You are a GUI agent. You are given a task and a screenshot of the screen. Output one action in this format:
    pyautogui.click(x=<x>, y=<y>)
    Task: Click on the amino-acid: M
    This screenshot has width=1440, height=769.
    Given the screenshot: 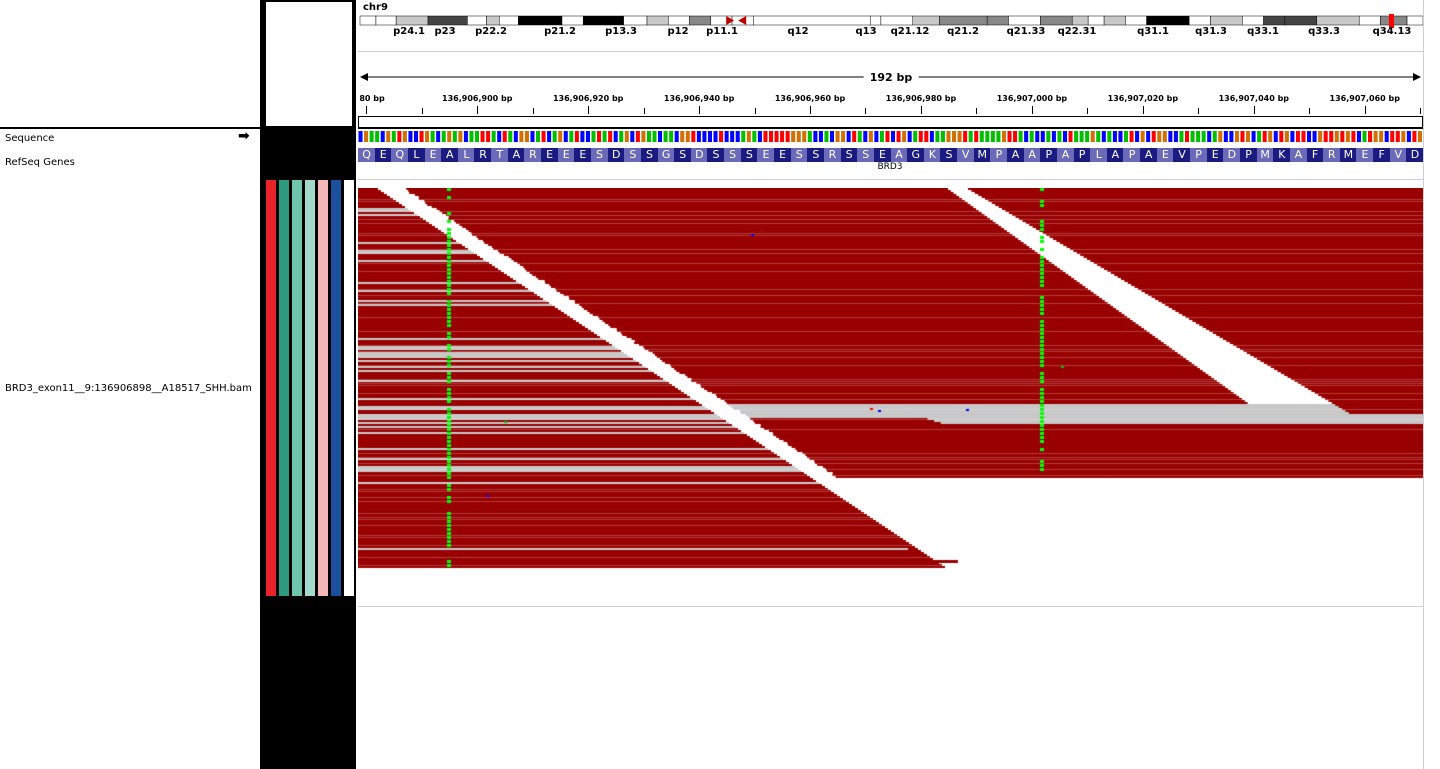 What is the action you would take?
    pyautogui.click(x=1265, y=155)
    